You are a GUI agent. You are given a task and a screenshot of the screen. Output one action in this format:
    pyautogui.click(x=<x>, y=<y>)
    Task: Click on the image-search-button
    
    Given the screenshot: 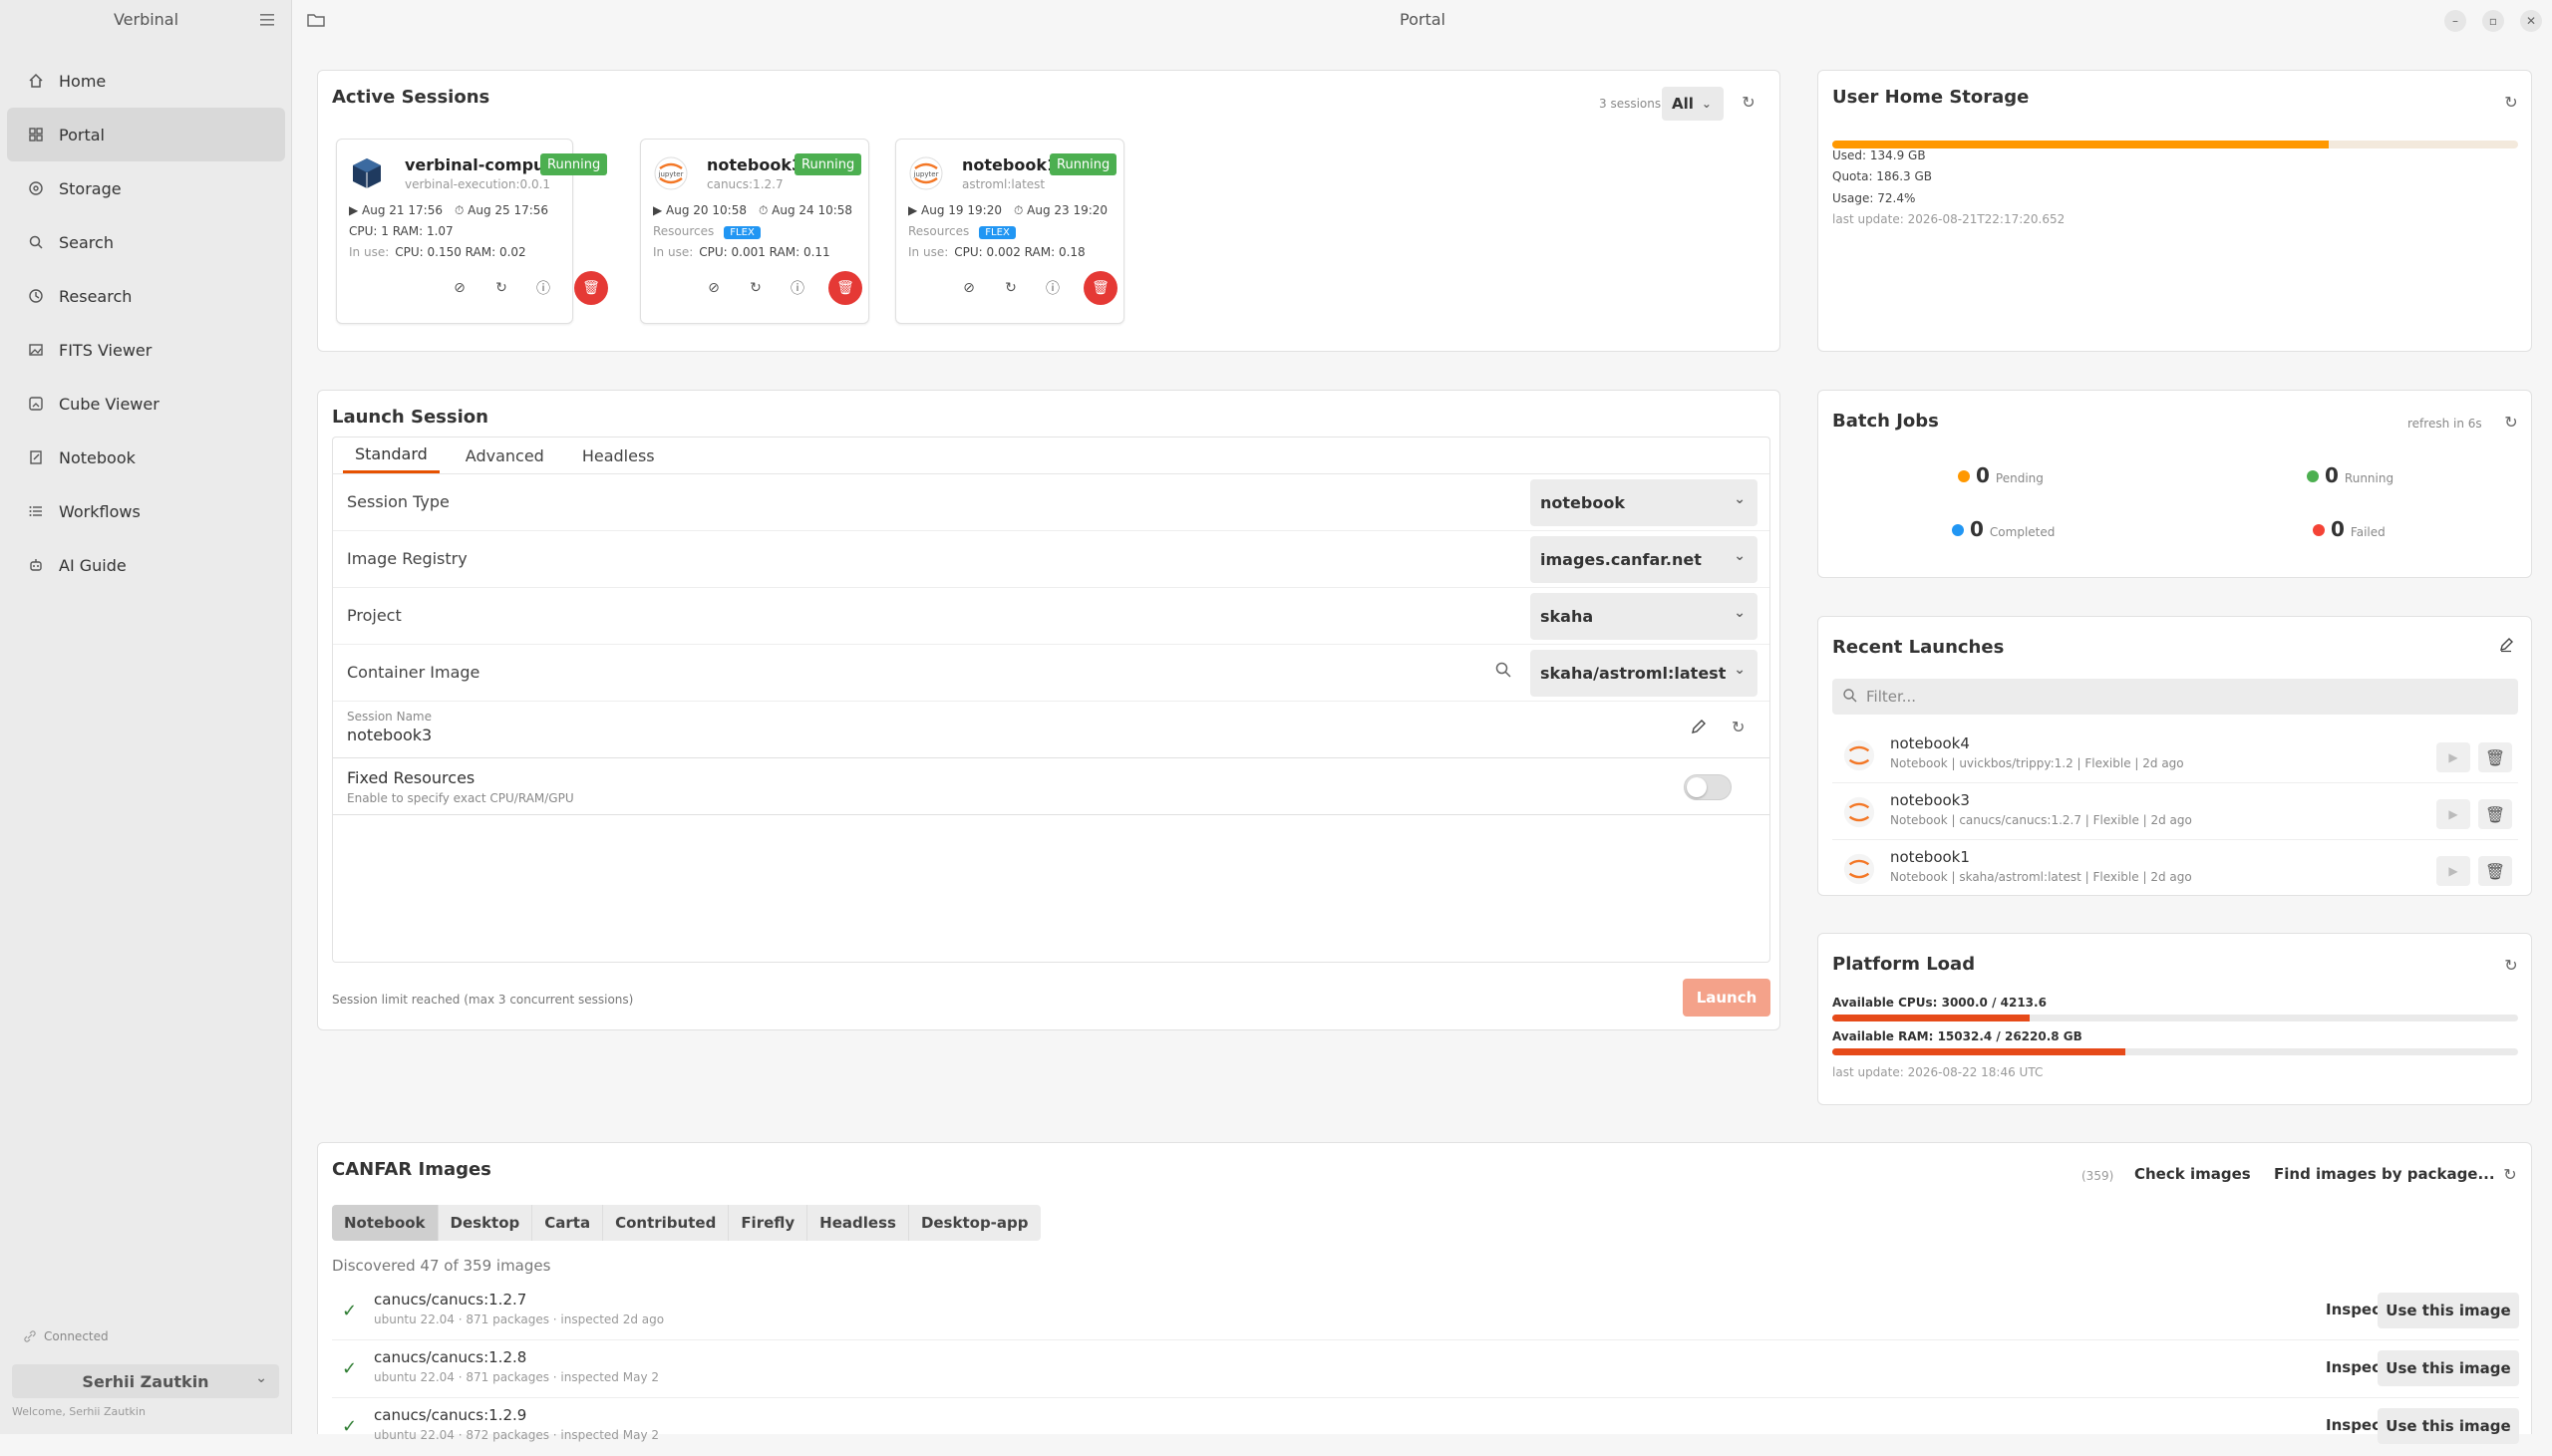 What is the action you would take?
    pyautogui.click(x=1504, y=671)
    